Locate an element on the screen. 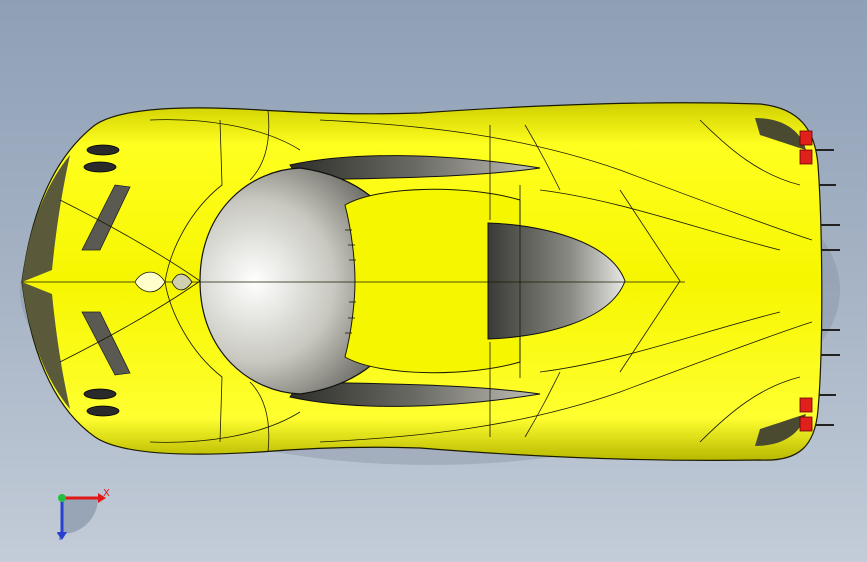  y-axis-label: Y is located at coordinates (60, 537).